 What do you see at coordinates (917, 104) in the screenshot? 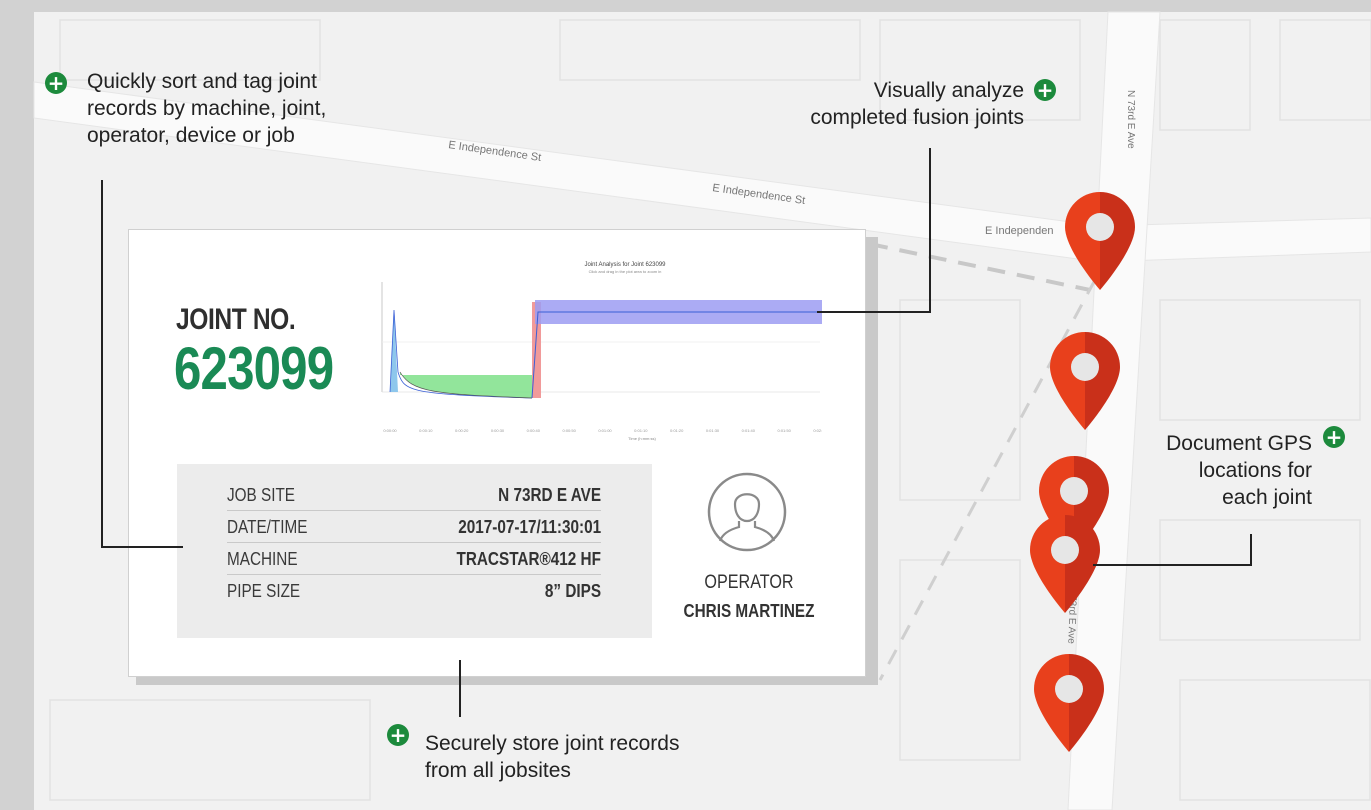
I see `callout-analyze: Visually analyze completed fusion joints` at bounding box center [917, 104].